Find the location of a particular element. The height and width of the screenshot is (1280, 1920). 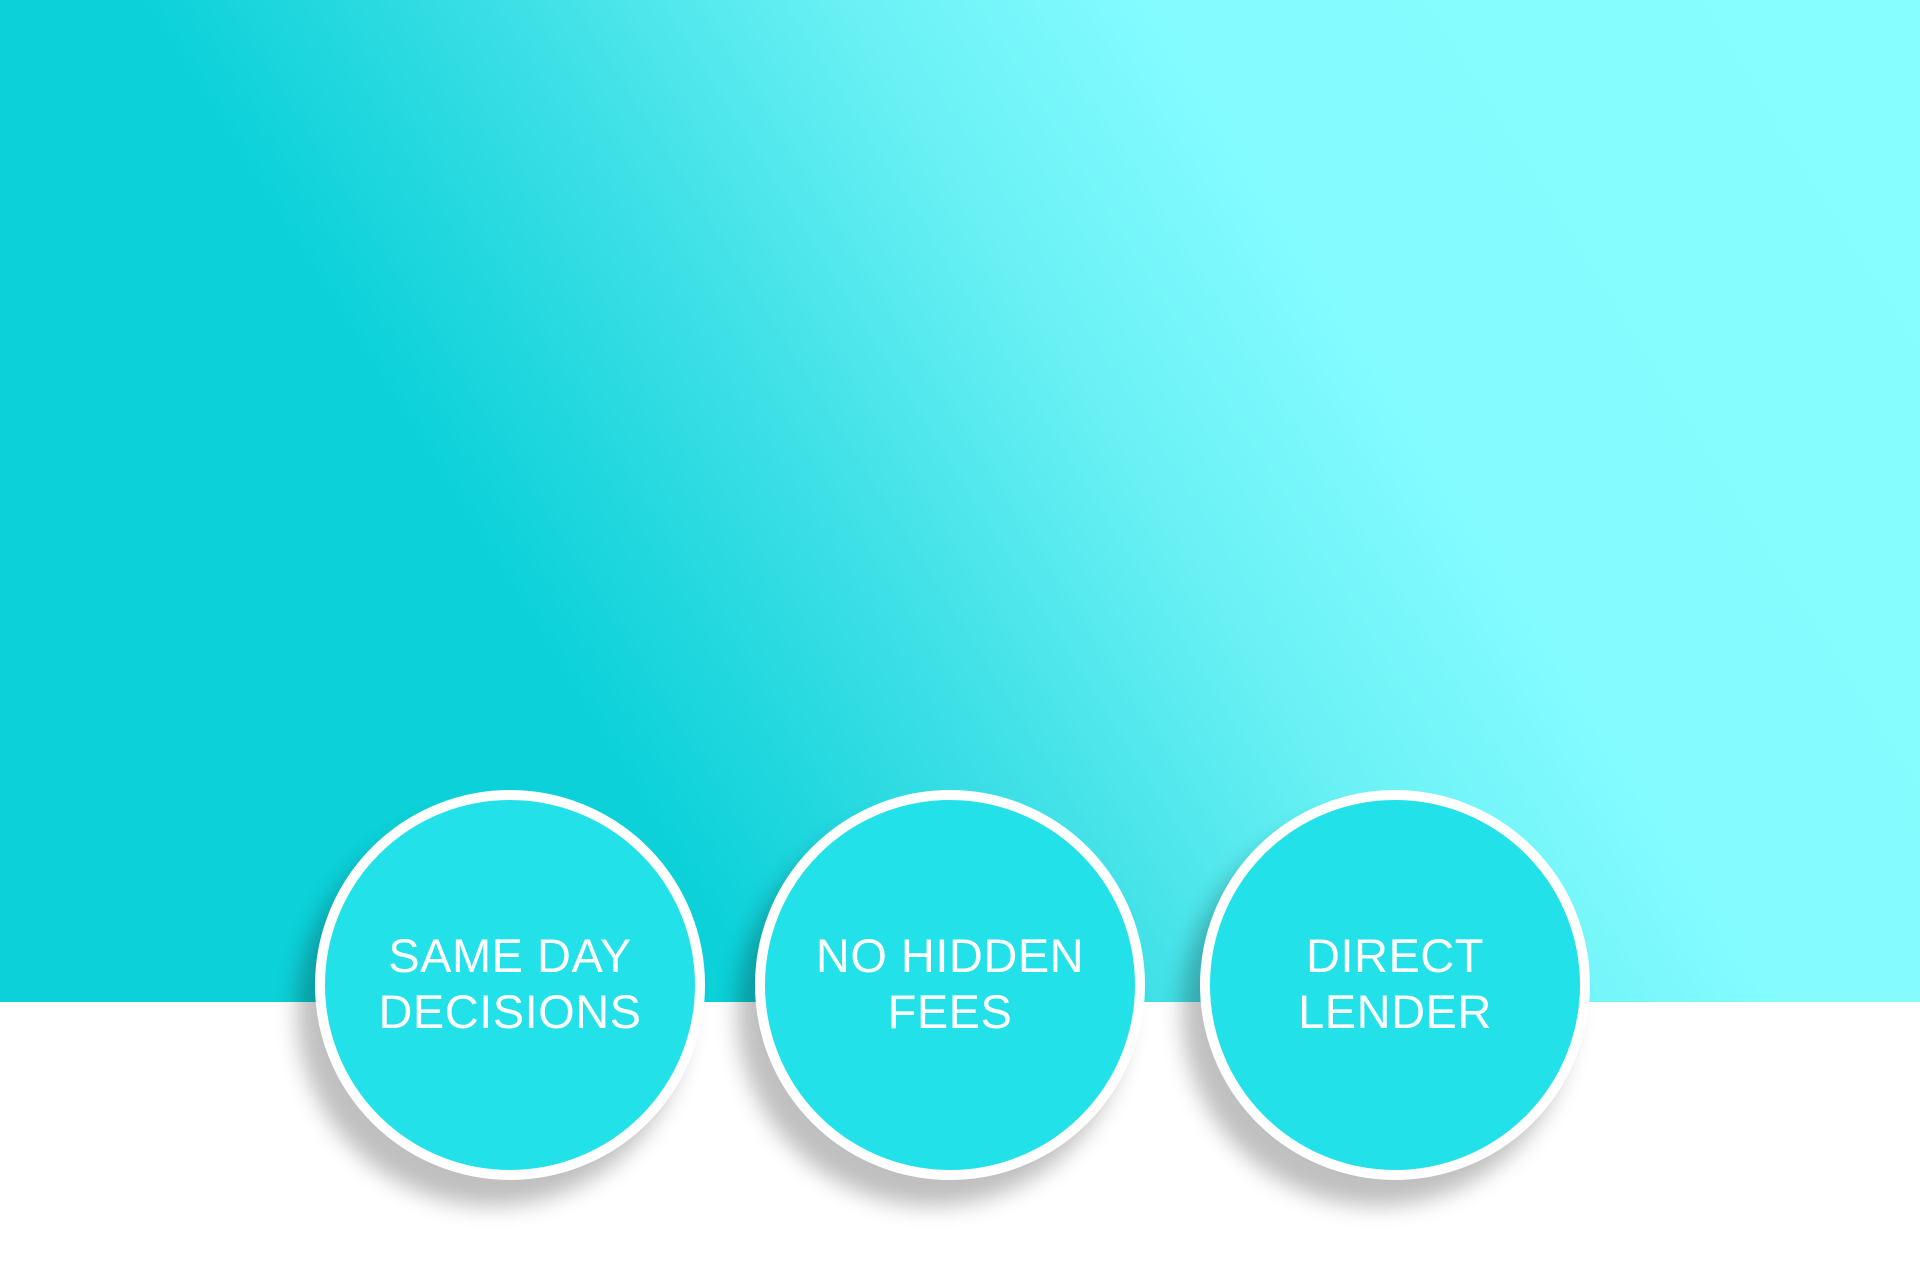

badge-label: SAME DAY DECISIONS is located at coordinates (510, 983).